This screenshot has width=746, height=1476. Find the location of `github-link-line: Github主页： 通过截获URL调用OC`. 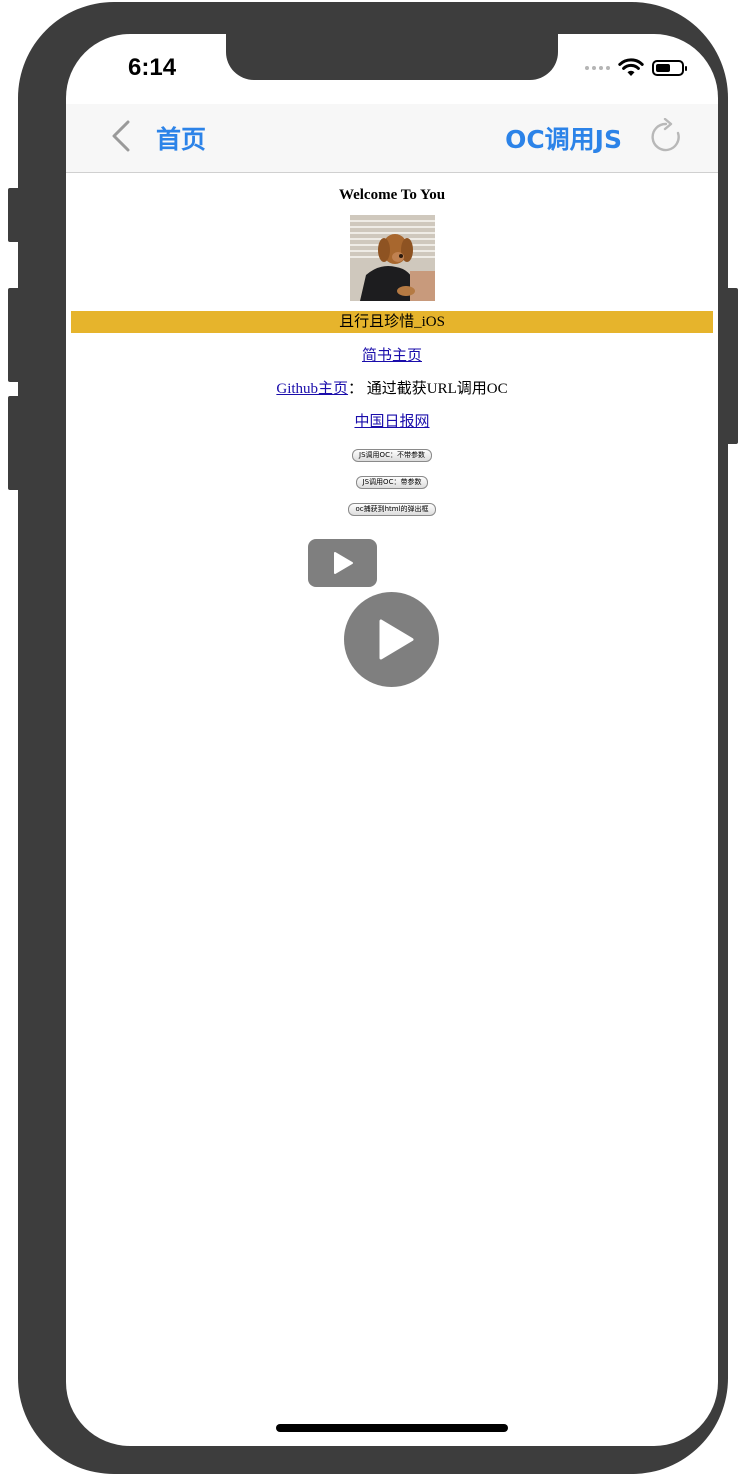

github-link-line: Github主页： 通过截获URL调用OC is located at coordinates (392, 387).